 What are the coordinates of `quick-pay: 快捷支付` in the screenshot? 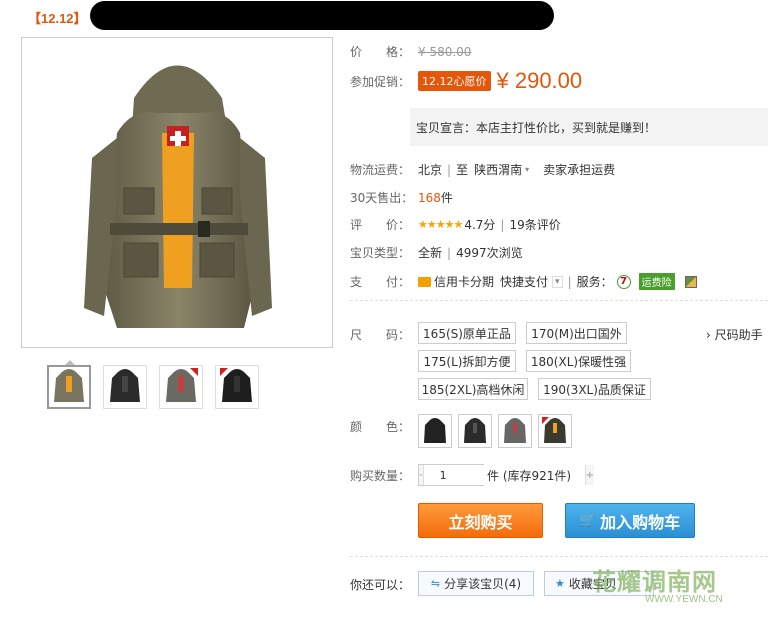 It's located at (524, 281).